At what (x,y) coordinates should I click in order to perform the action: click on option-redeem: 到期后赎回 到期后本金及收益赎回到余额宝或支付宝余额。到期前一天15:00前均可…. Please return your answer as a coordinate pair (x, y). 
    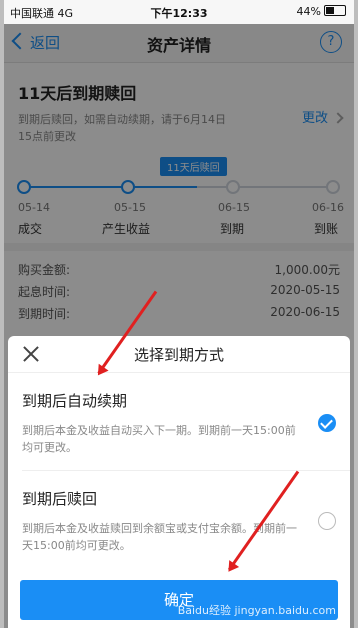
    Looking at the image, I should click on (179, 528).